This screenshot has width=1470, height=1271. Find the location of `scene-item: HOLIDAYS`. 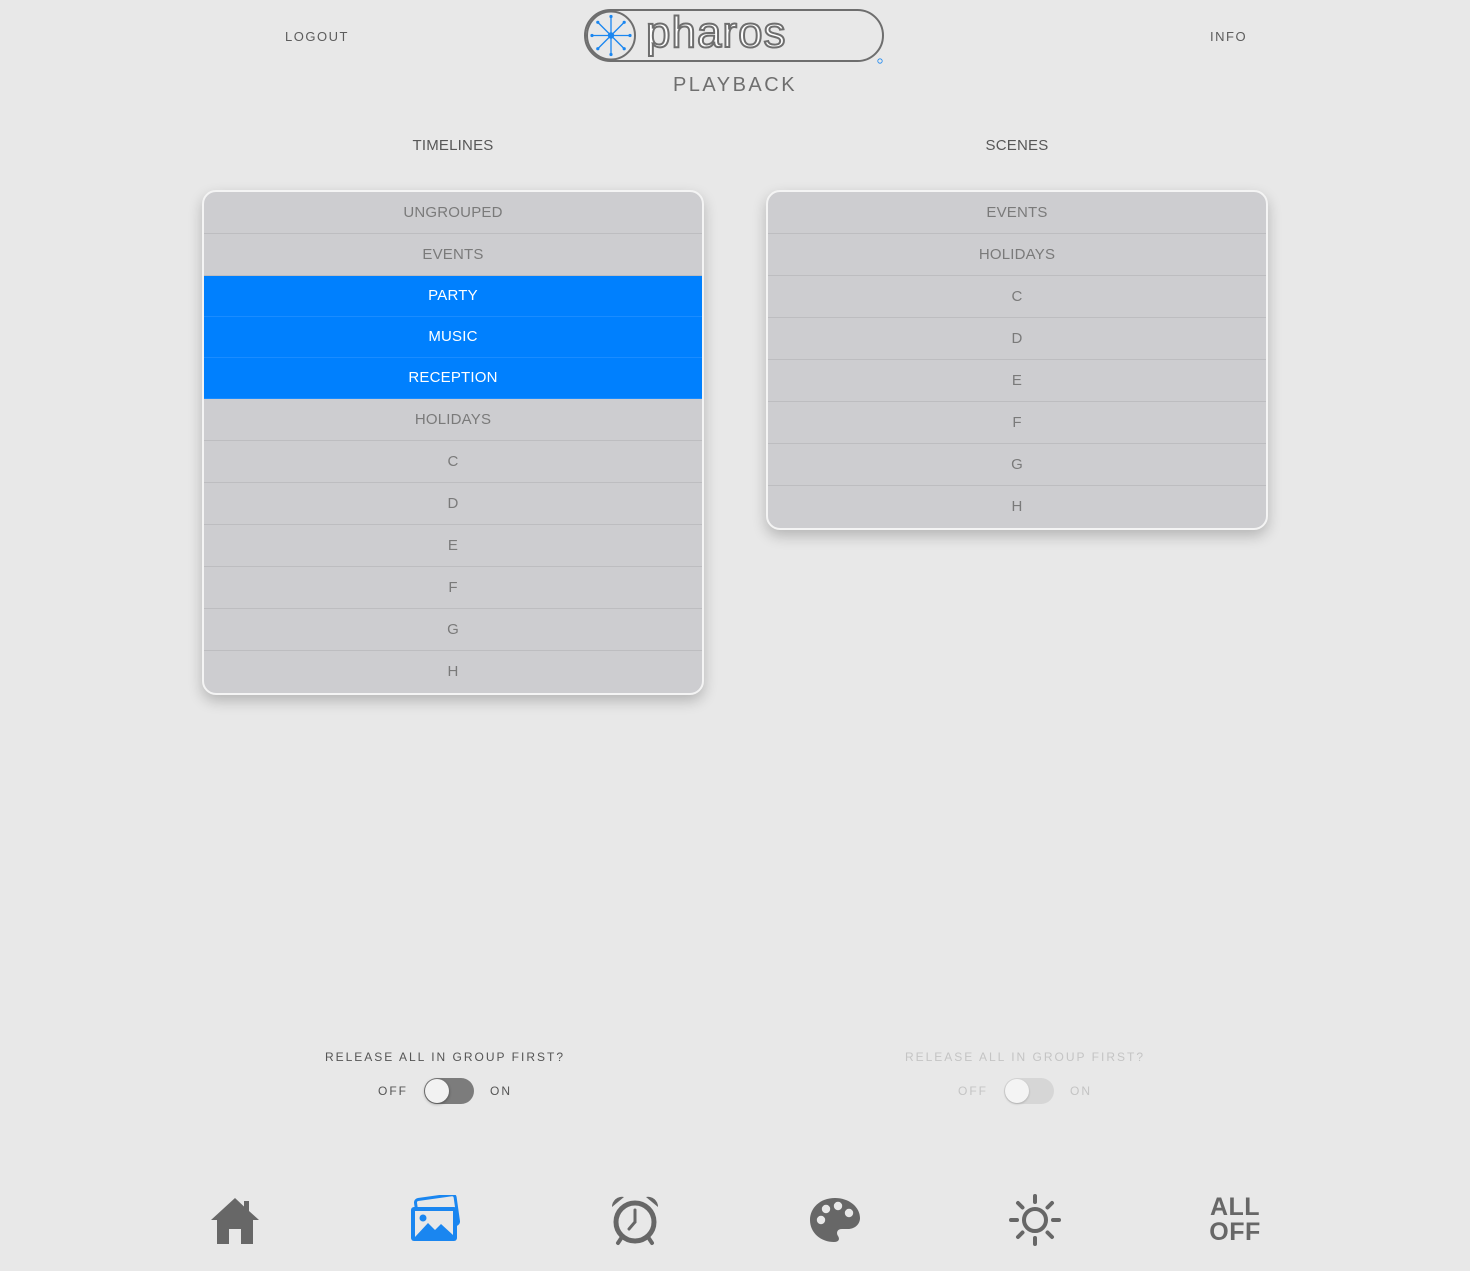

scene-item: HOLIDAYS is located at coordinates (1017, 255).